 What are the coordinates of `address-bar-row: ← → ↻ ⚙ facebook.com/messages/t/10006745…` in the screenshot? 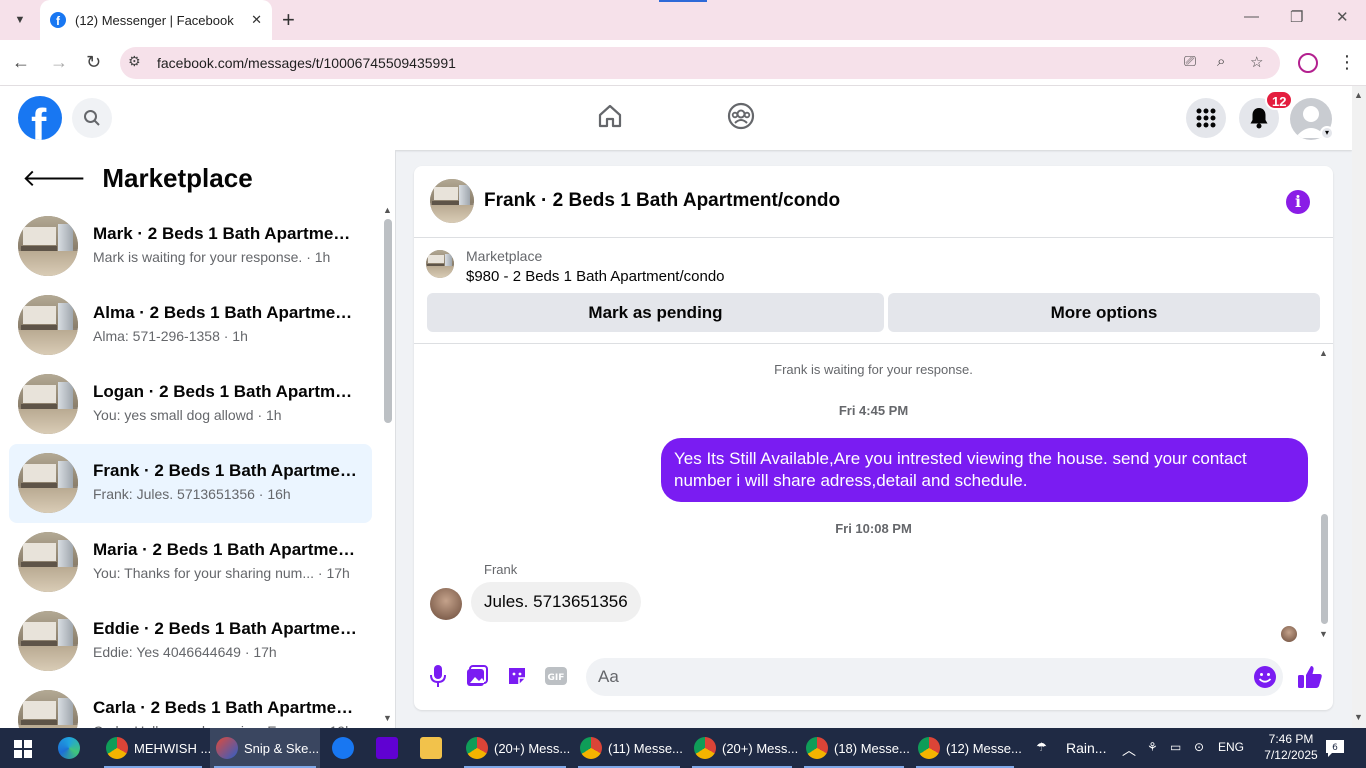 It's located at (683, 63).